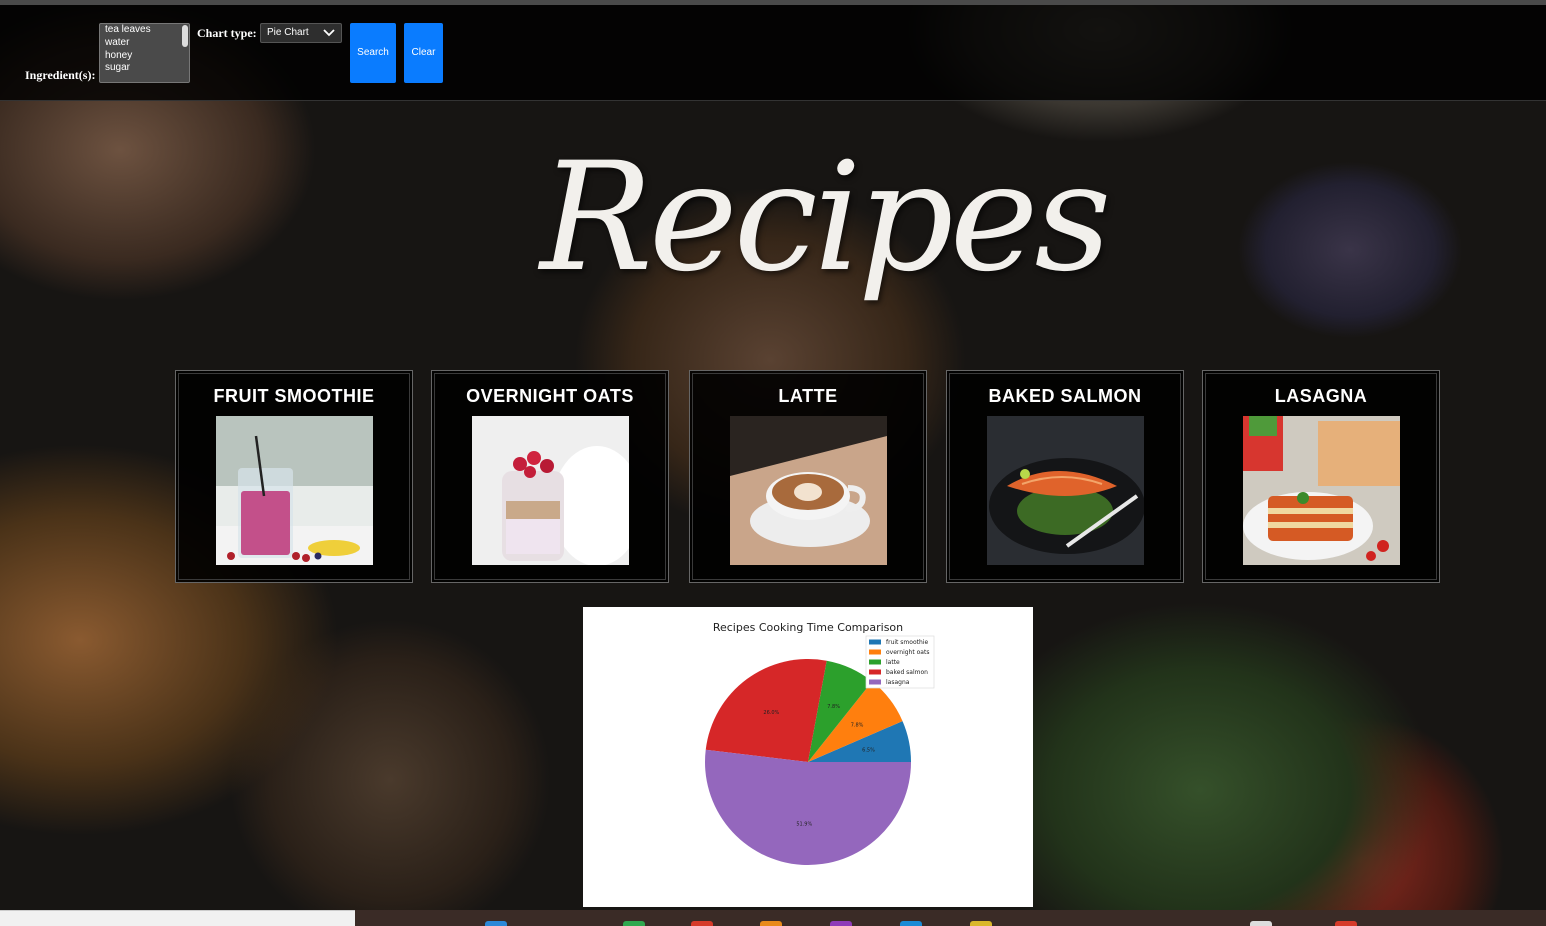  What do you see at coordinates (329, 33) in the screenshot?
I see `chevron-down-icon` at bounding box center [329, 33].